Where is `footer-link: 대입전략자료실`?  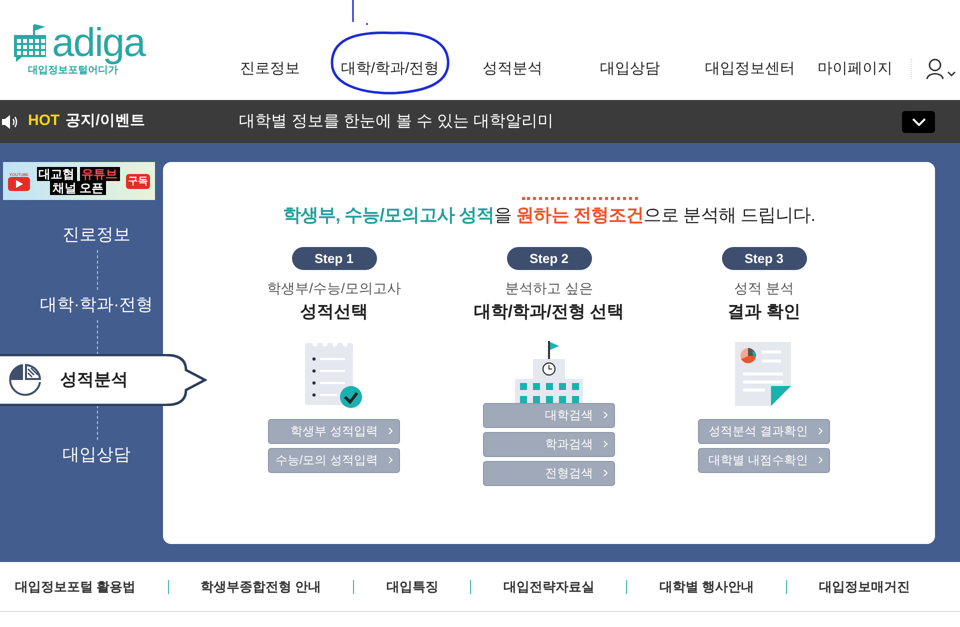
footer-link: 대입전략자료실 is located at coordinates (548, 586).